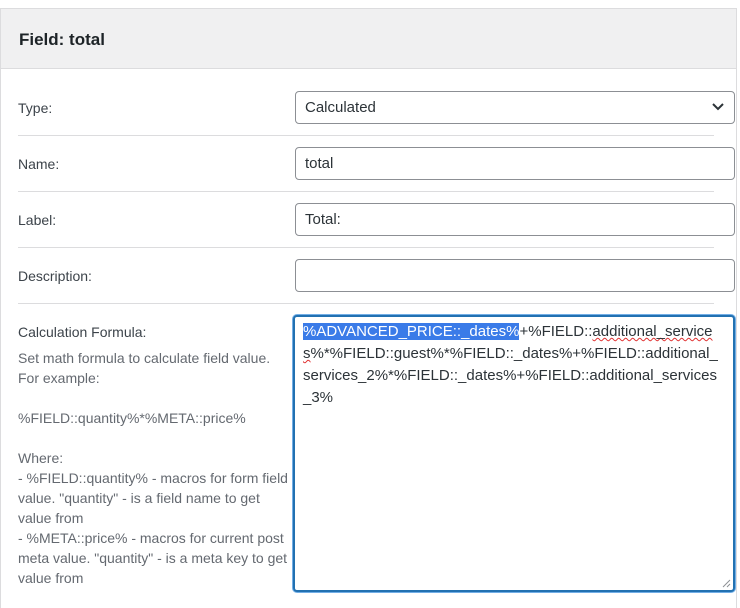 The image size is (740, 608). Describe the element at coordinates (319, 163) in the screenshot. I see `name-input-value: total` at that location.